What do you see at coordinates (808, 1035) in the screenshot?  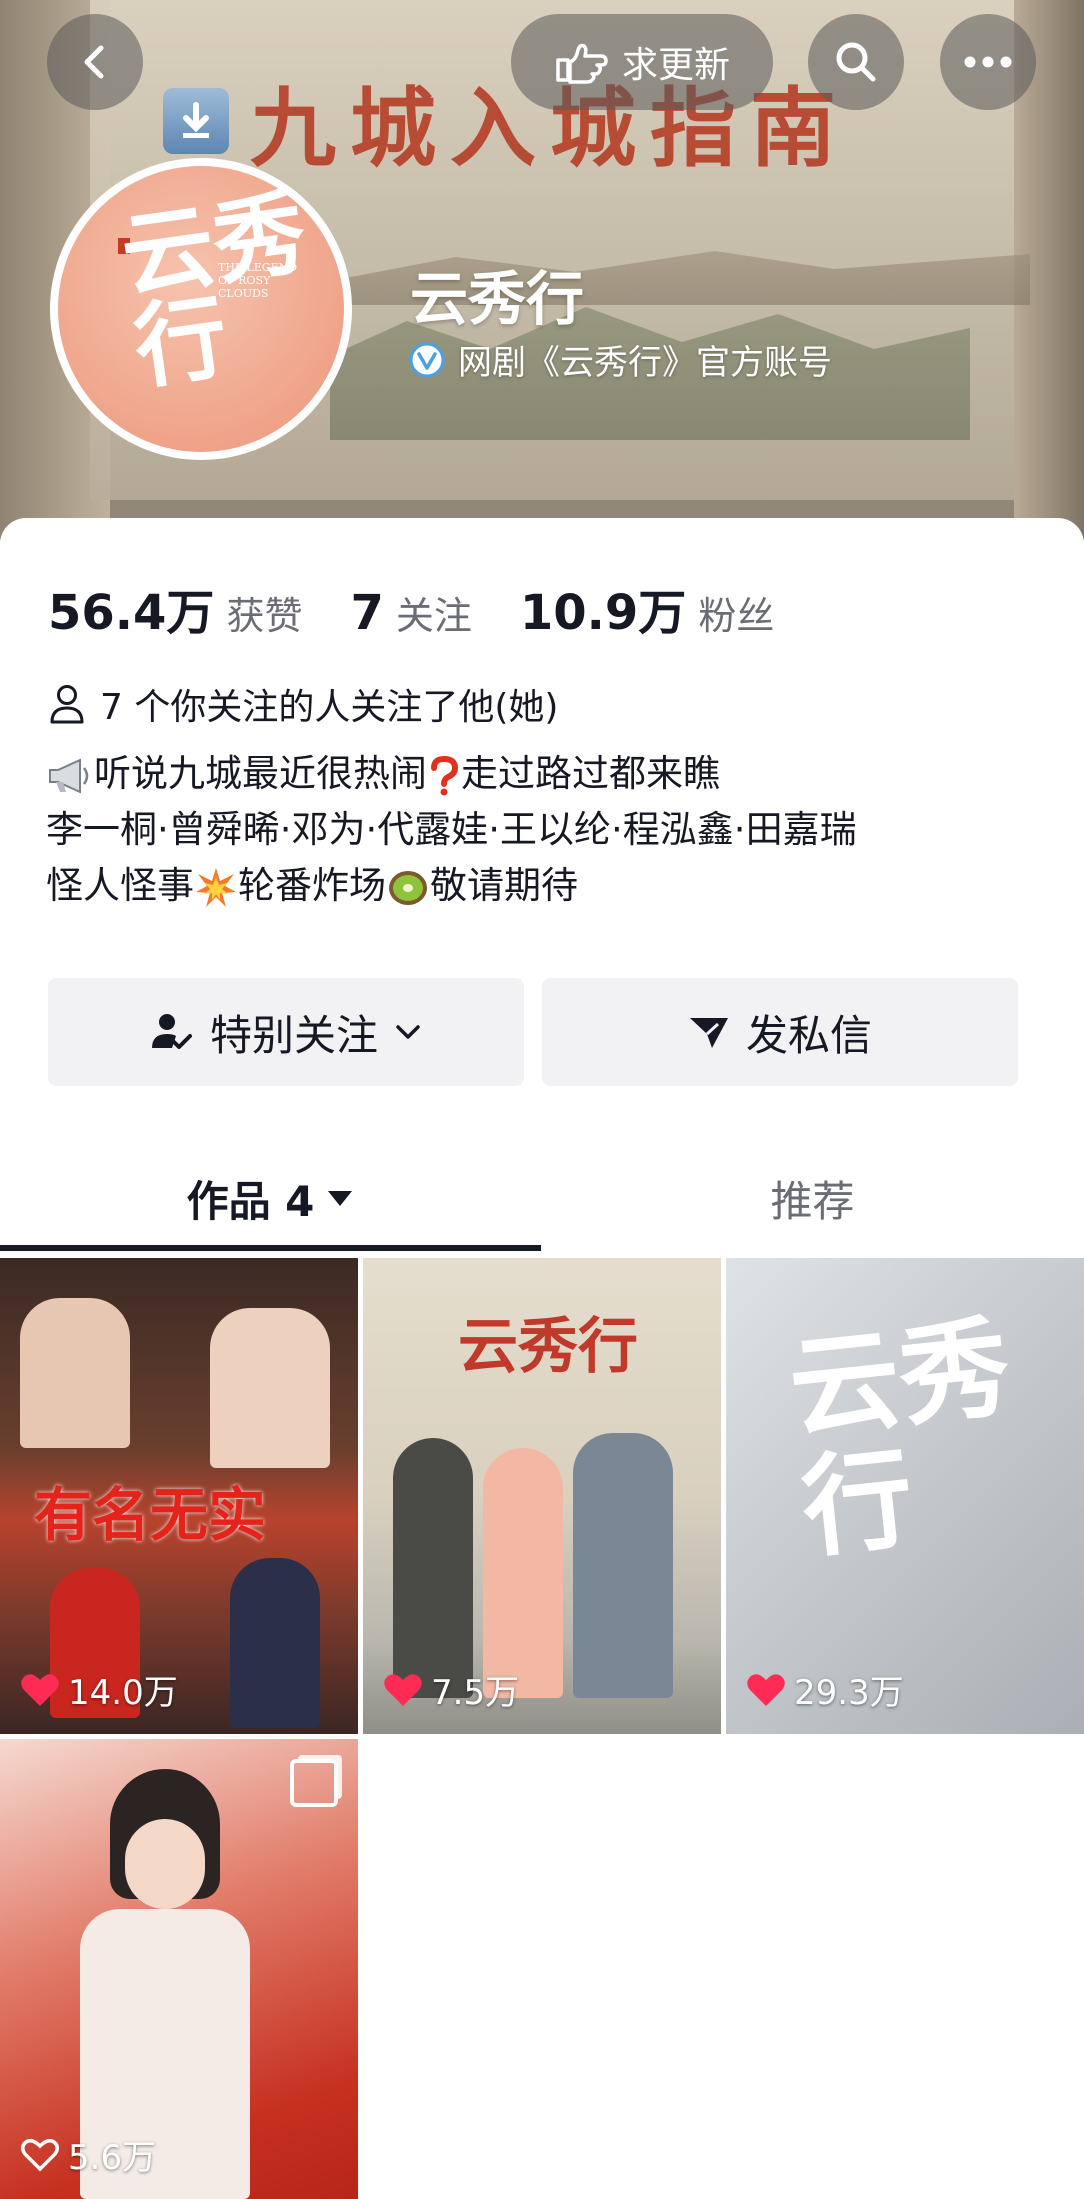 I see `send-message-label: 发私信` at bounding box center [808, 1035].